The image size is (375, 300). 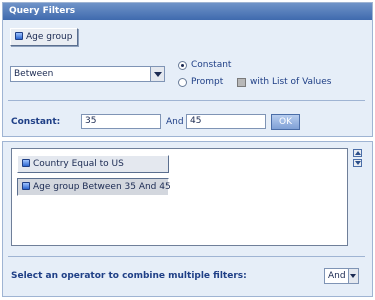 What do you see at coordinates (102, 187) in the screenshot?
I see `filter-item-label: Age group Between 35 And 45` at bounding box center [102, 187].